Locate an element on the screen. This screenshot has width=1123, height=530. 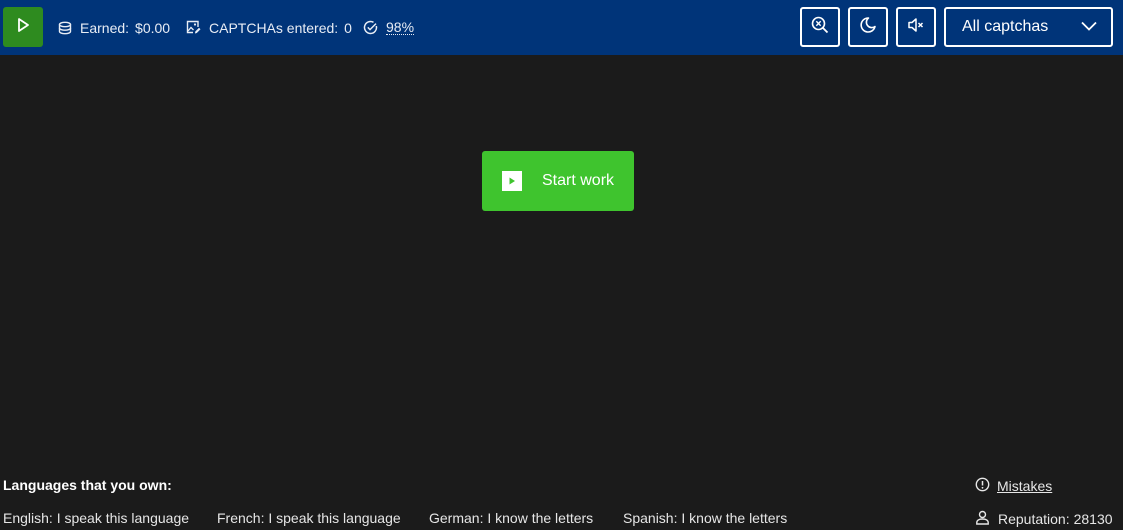
zoom-reset-button is located at coordinates (820, 27).